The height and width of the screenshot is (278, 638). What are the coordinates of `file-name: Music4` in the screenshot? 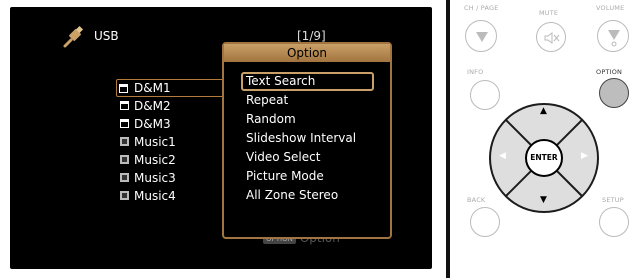 It's located at (155, 196).